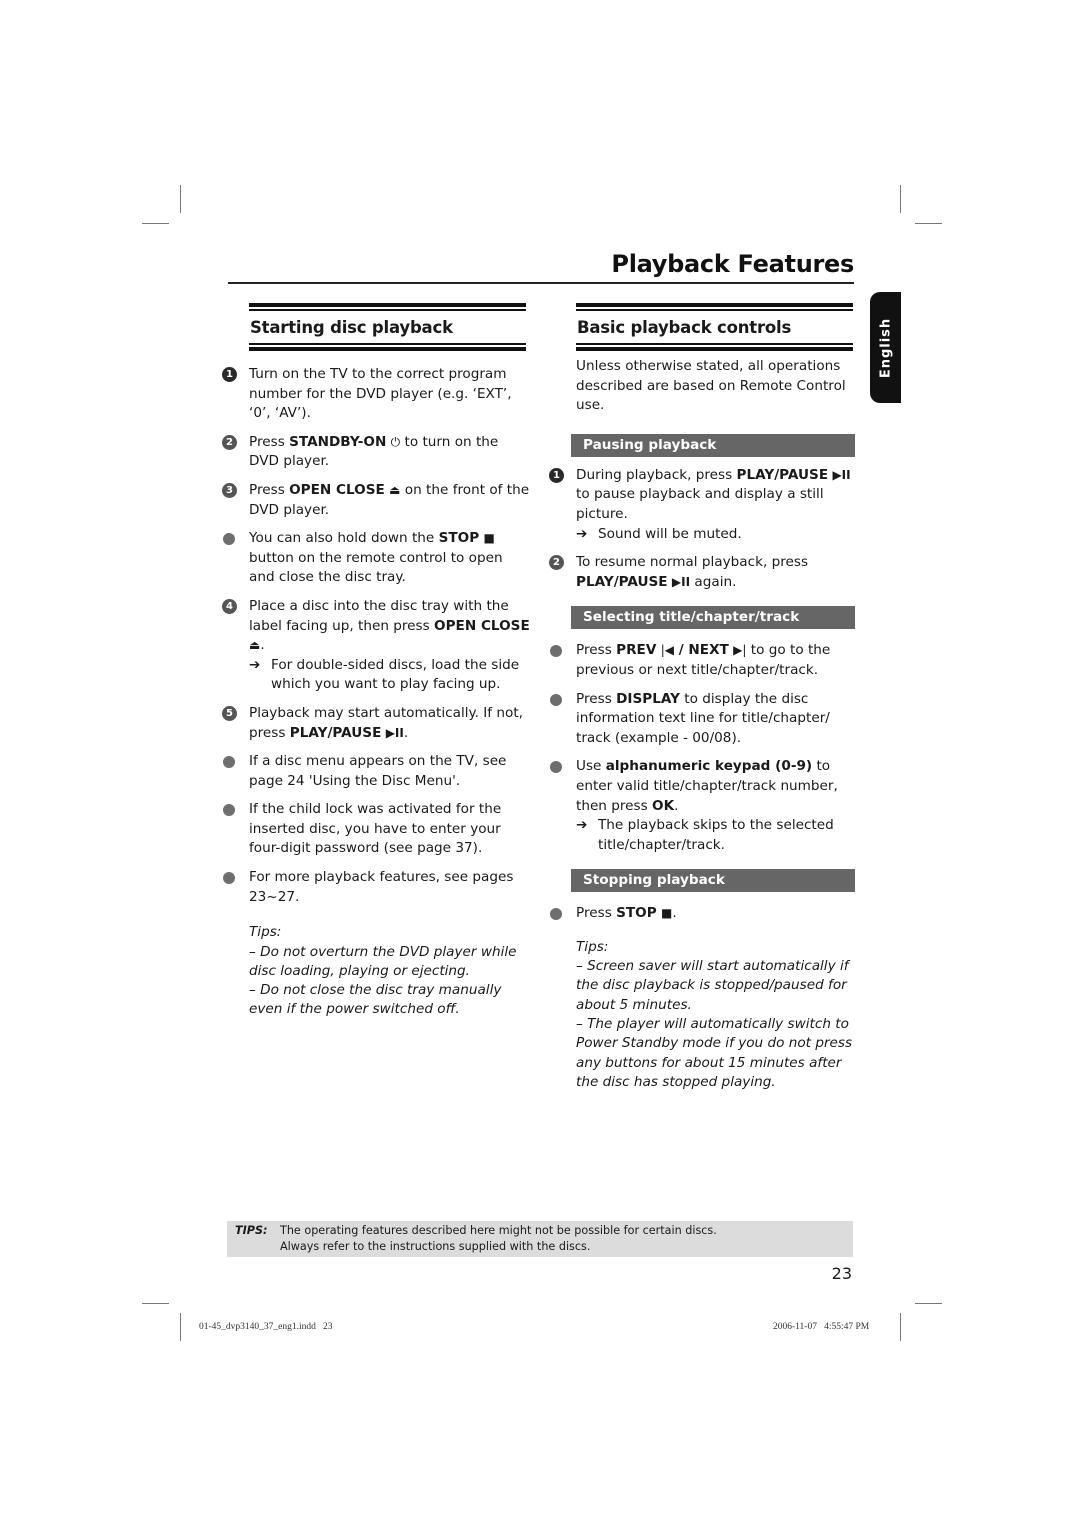 Image resolution: width=1080 pixels, height=1527 pixels. I want to click on power-icon: ⏻, so click(395, 441).